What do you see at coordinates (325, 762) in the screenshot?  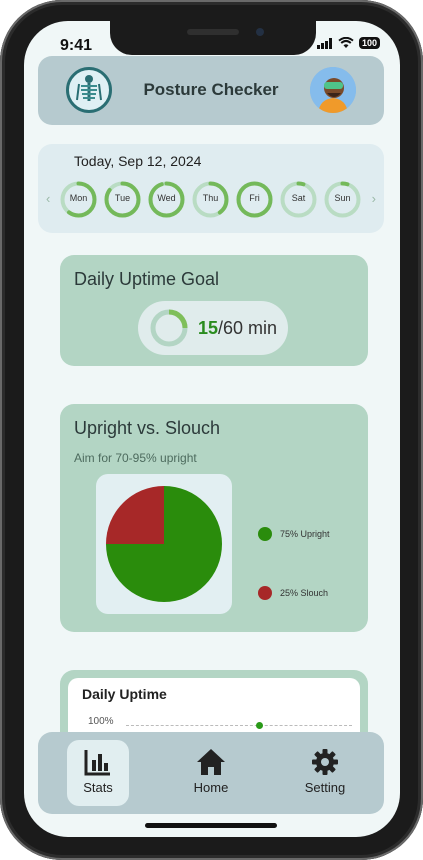 I see `gear-icon` at bounding box center [325, 762].